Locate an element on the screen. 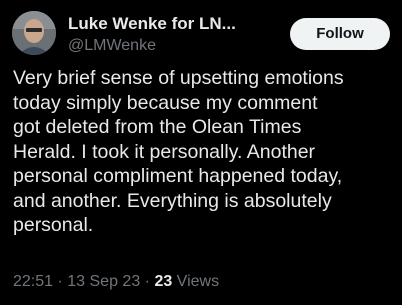 The image size is (402, 305). author-names: Luke Wenke for LN... @LMWenke is located at coordinates (152, 35).